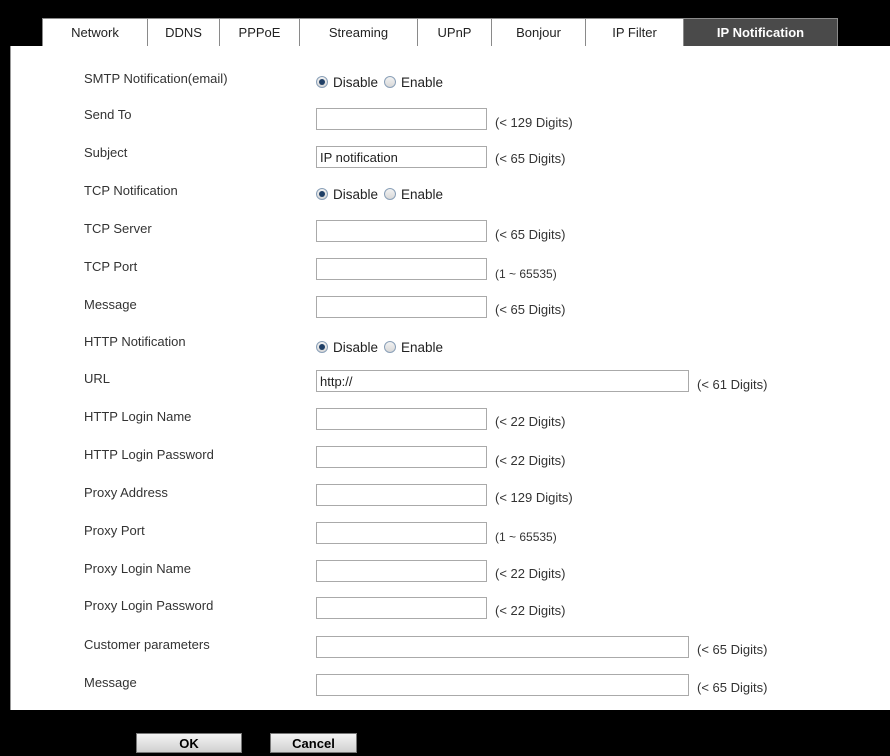  What do you see at coordinates (401, 571) in the screenshot?
I see `proxy-login-name-input` at bounding box center [401, 571].